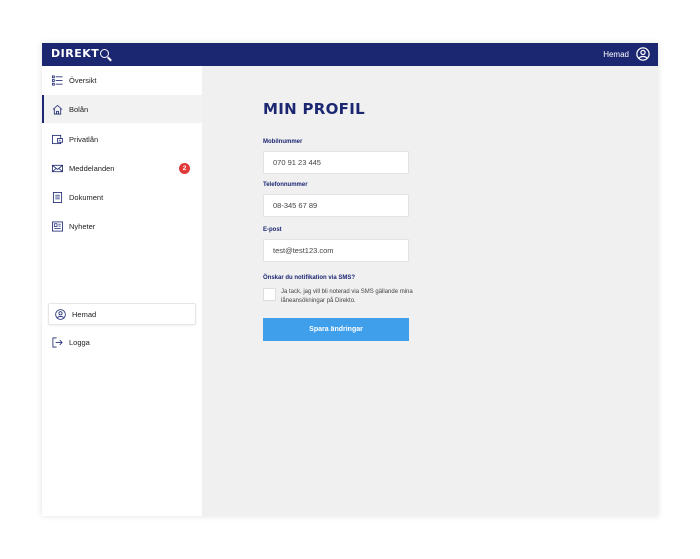 Image resolution: width=700 pixels, height=559 pixels. I want to click on sidebar-item-privatlan: Privatlån, so click(122, 139).